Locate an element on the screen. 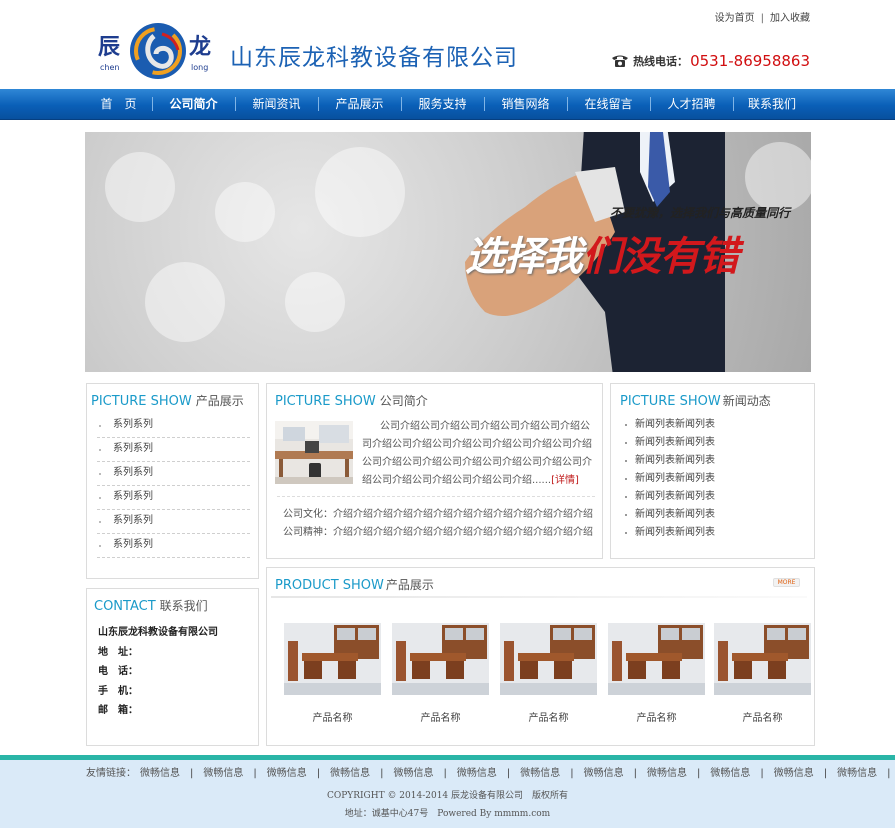 The image size is (895, 828). products-title-en: PRODUCT SHOW is located at coordinates (329, 585).